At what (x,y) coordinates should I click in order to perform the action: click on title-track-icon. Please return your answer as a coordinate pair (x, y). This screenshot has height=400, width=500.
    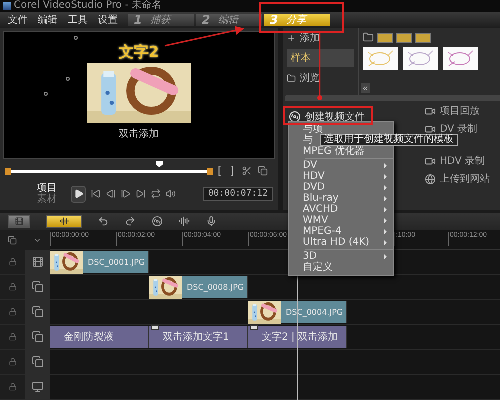
    Looking at the image, I should click on (38, 387).